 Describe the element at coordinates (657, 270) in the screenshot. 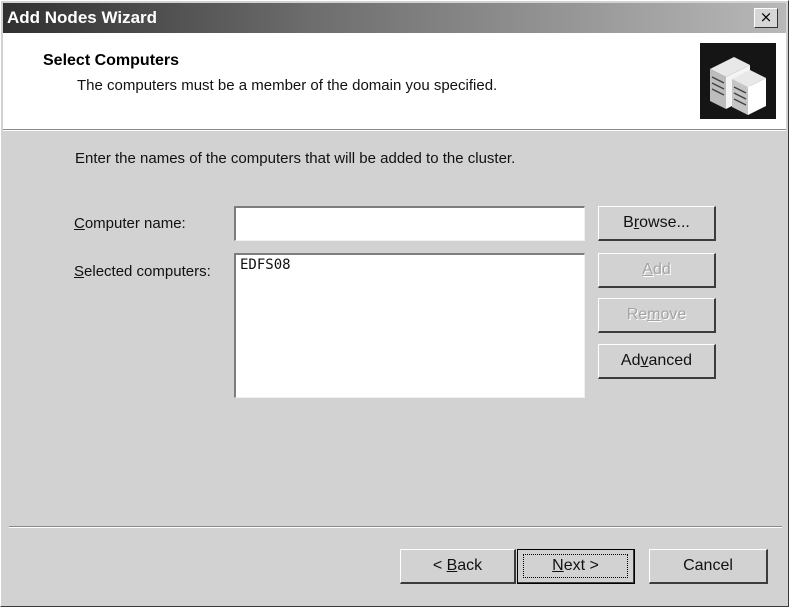

I see `add-button: Add` at that location.